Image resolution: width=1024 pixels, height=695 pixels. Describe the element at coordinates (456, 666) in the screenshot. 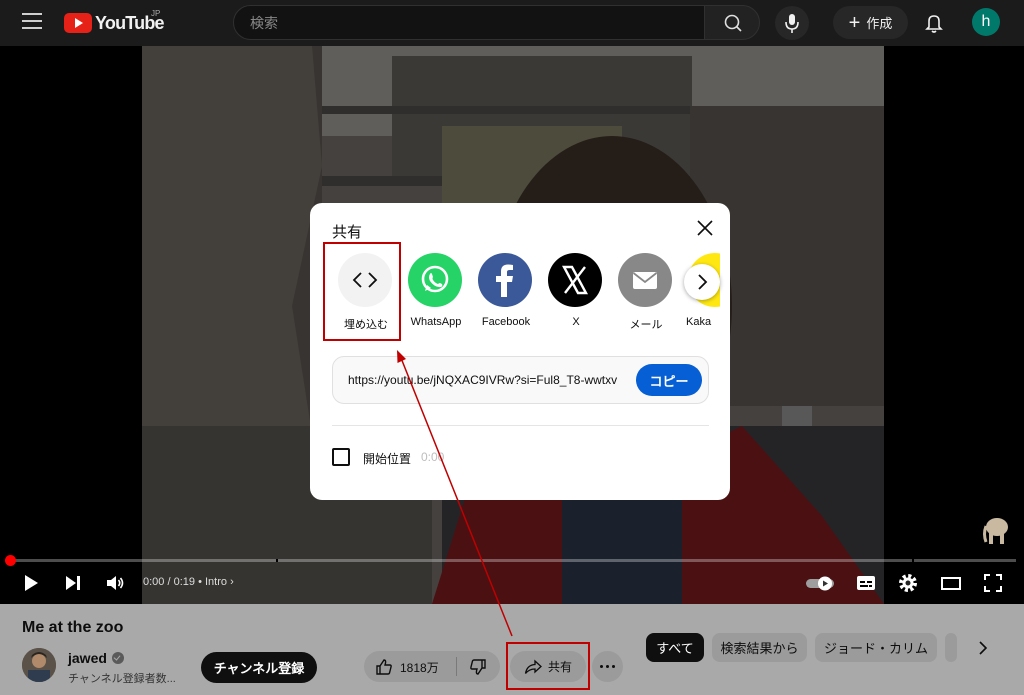

I see `like-divider` at that location.